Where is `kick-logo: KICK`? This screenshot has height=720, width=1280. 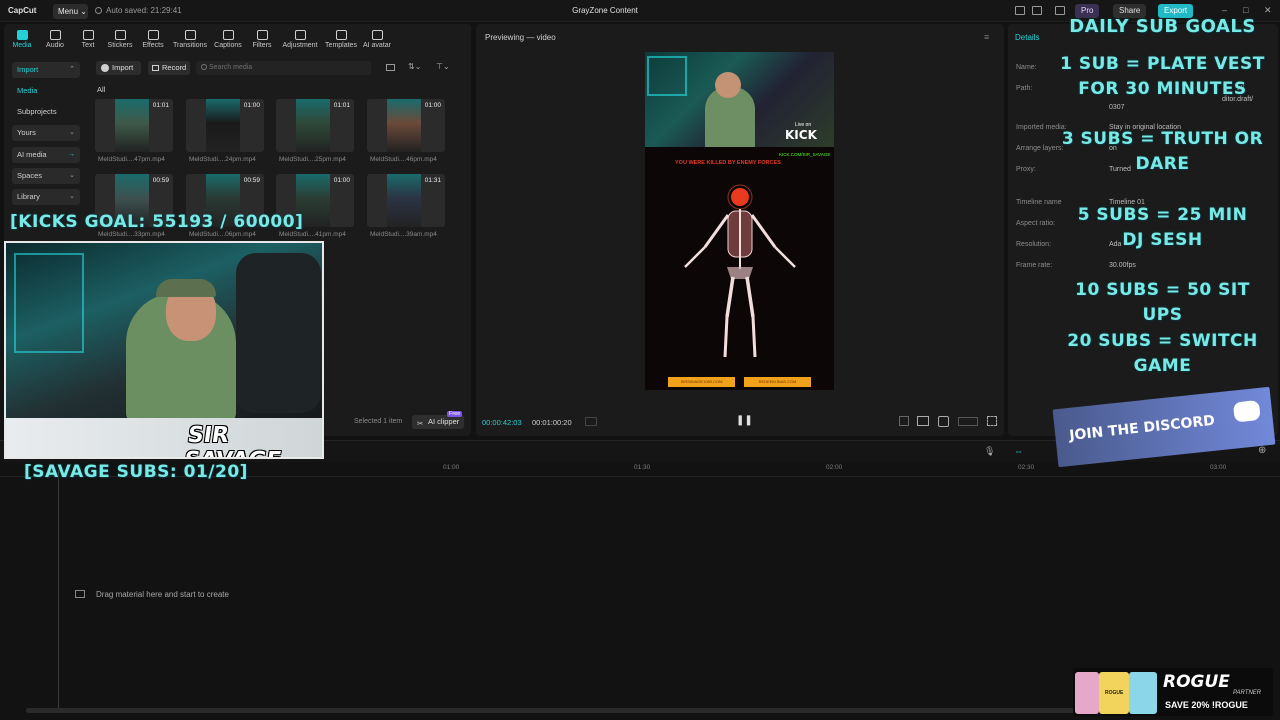
kick-logo: KICK is located at coordinates (801, 135).